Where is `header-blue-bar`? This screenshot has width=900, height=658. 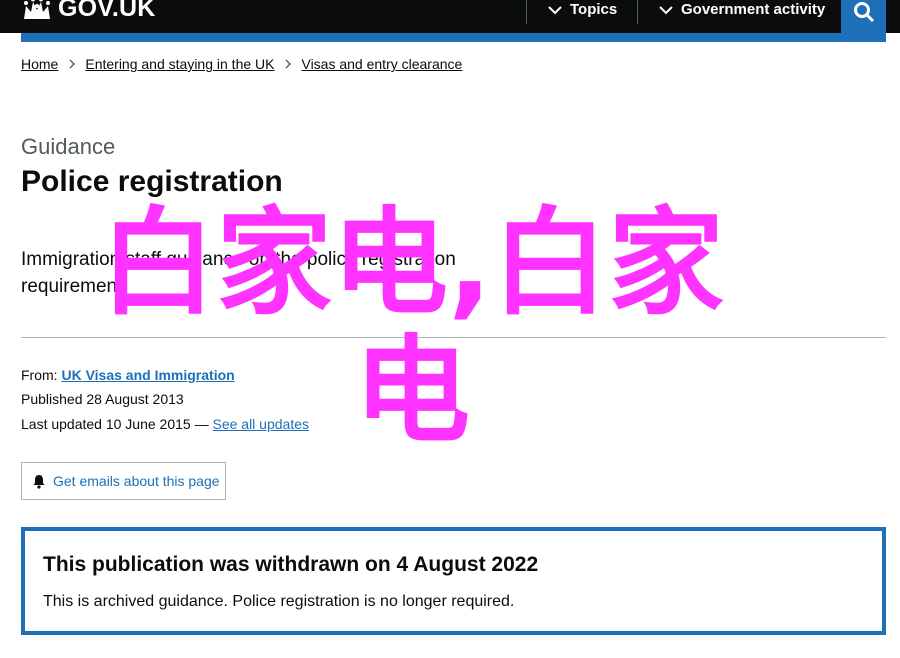 header-blue-bar is located at coordinates (453, 37).